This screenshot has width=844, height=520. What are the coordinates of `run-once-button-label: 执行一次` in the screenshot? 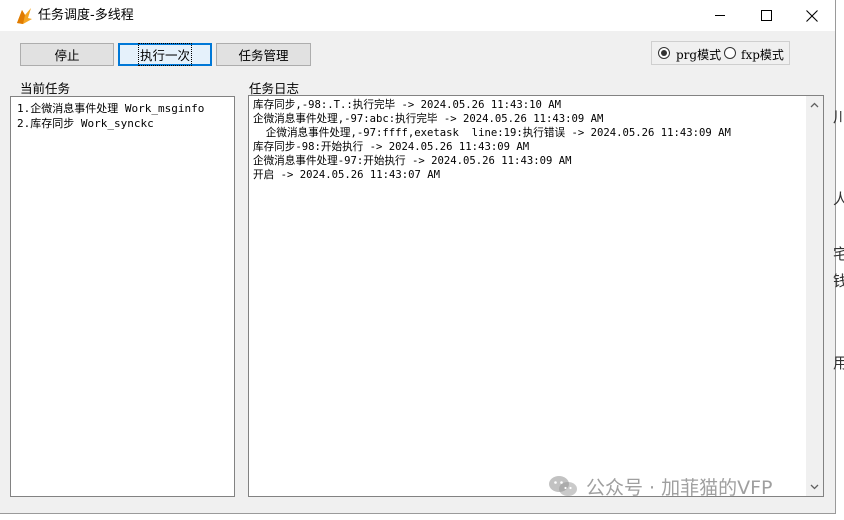 It's located at (165, 54).